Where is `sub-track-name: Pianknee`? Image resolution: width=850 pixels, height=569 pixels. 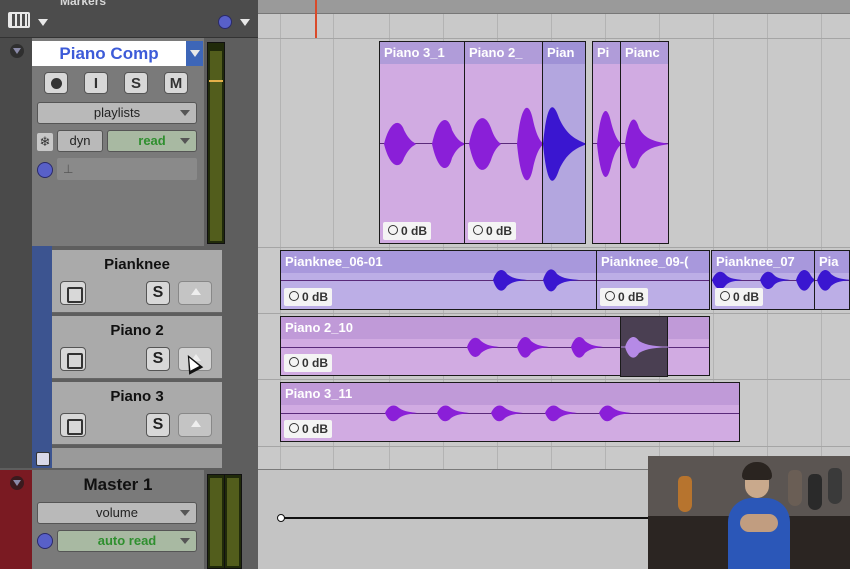 sub-track-name: Pianknee is located at coordinates (137, 264).